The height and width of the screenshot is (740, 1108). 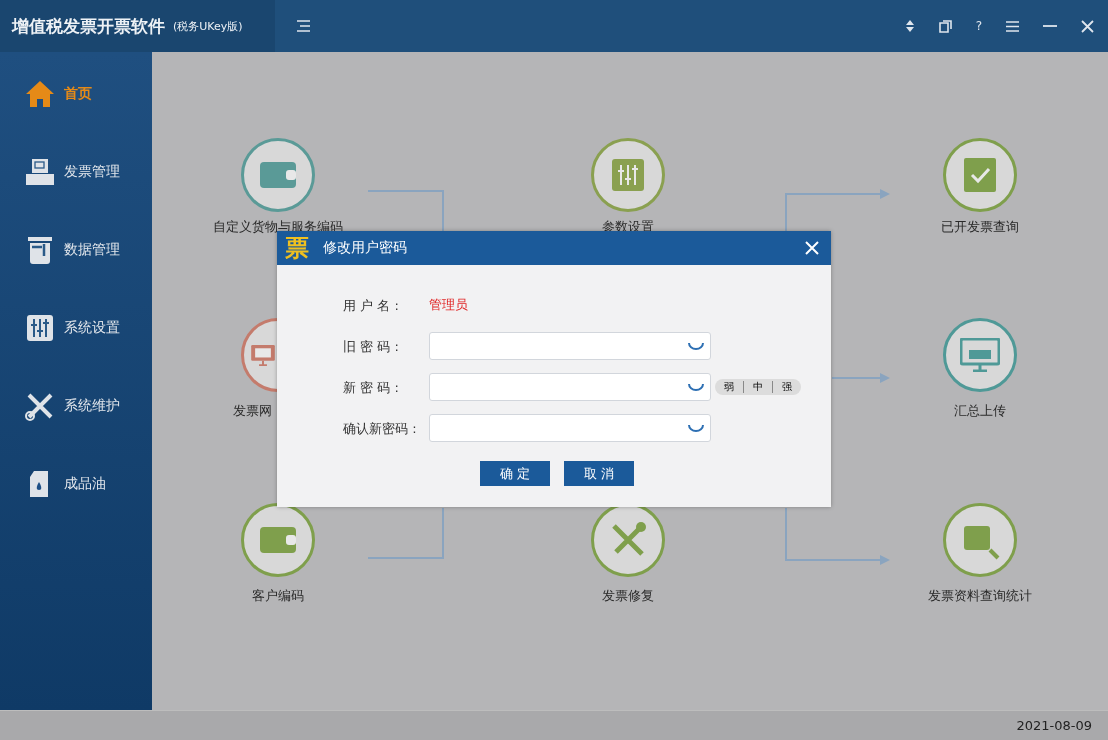 What do you see at coordinates (515, 473) in the screenshot?
I see `dialog-button: 确 定` at bounding box center [515, 473].